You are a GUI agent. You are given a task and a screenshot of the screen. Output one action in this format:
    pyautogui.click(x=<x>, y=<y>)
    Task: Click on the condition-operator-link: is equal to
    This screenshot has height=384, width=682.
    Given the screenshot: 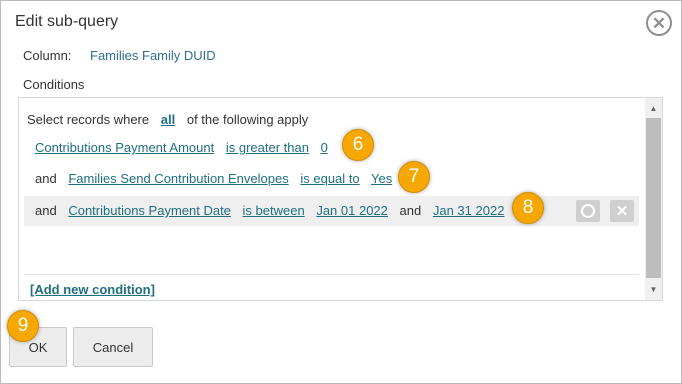 What is the action you would take?
    pyautogui.click(x=329, y=178)
    